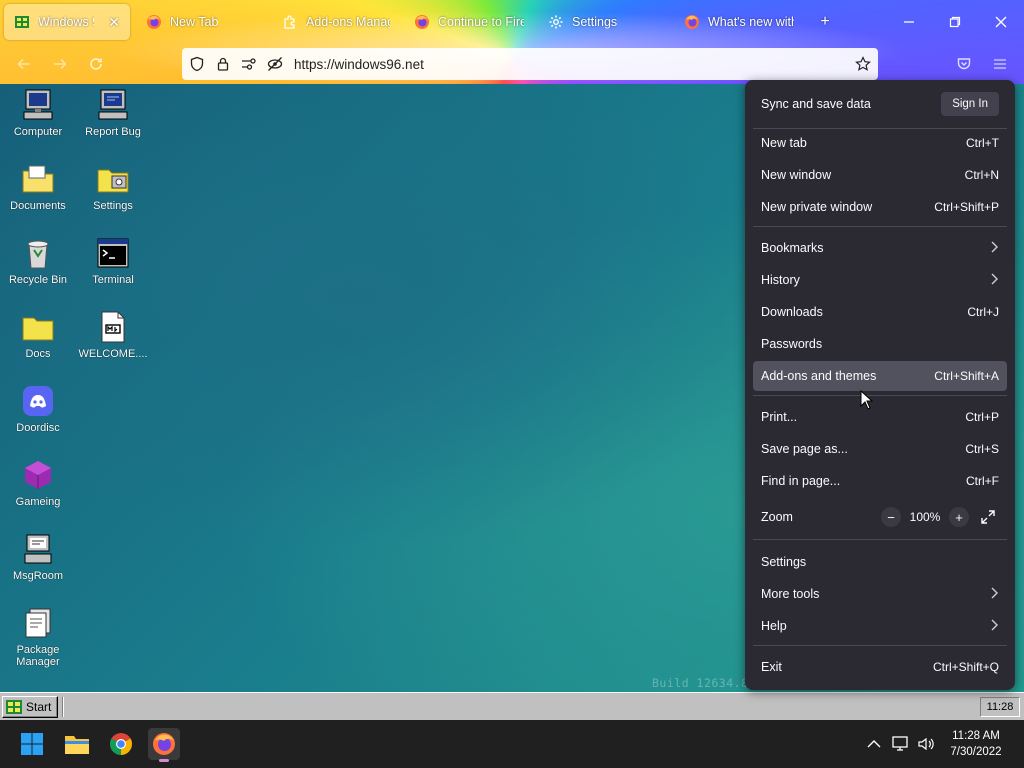 Image resolution: width=1024 pixels, height=768 pixels. What do you see at coordinates (38, 576) in the screenshot?
I see `desktop-icon-label: MsgRoom` at bounding box center [38, 576].